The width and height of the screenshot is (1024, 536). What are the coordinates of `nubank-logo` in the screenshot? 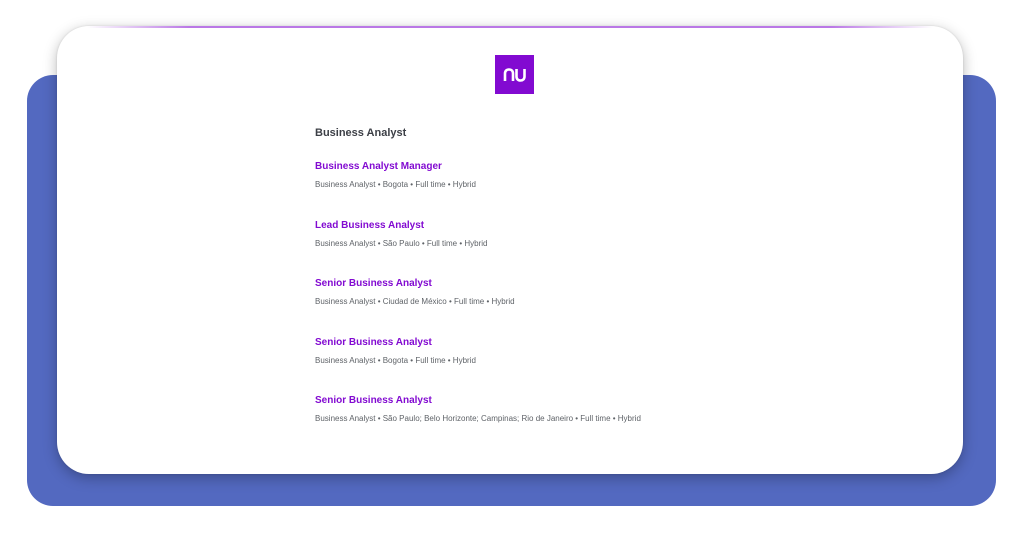 It's located at (514, 74).